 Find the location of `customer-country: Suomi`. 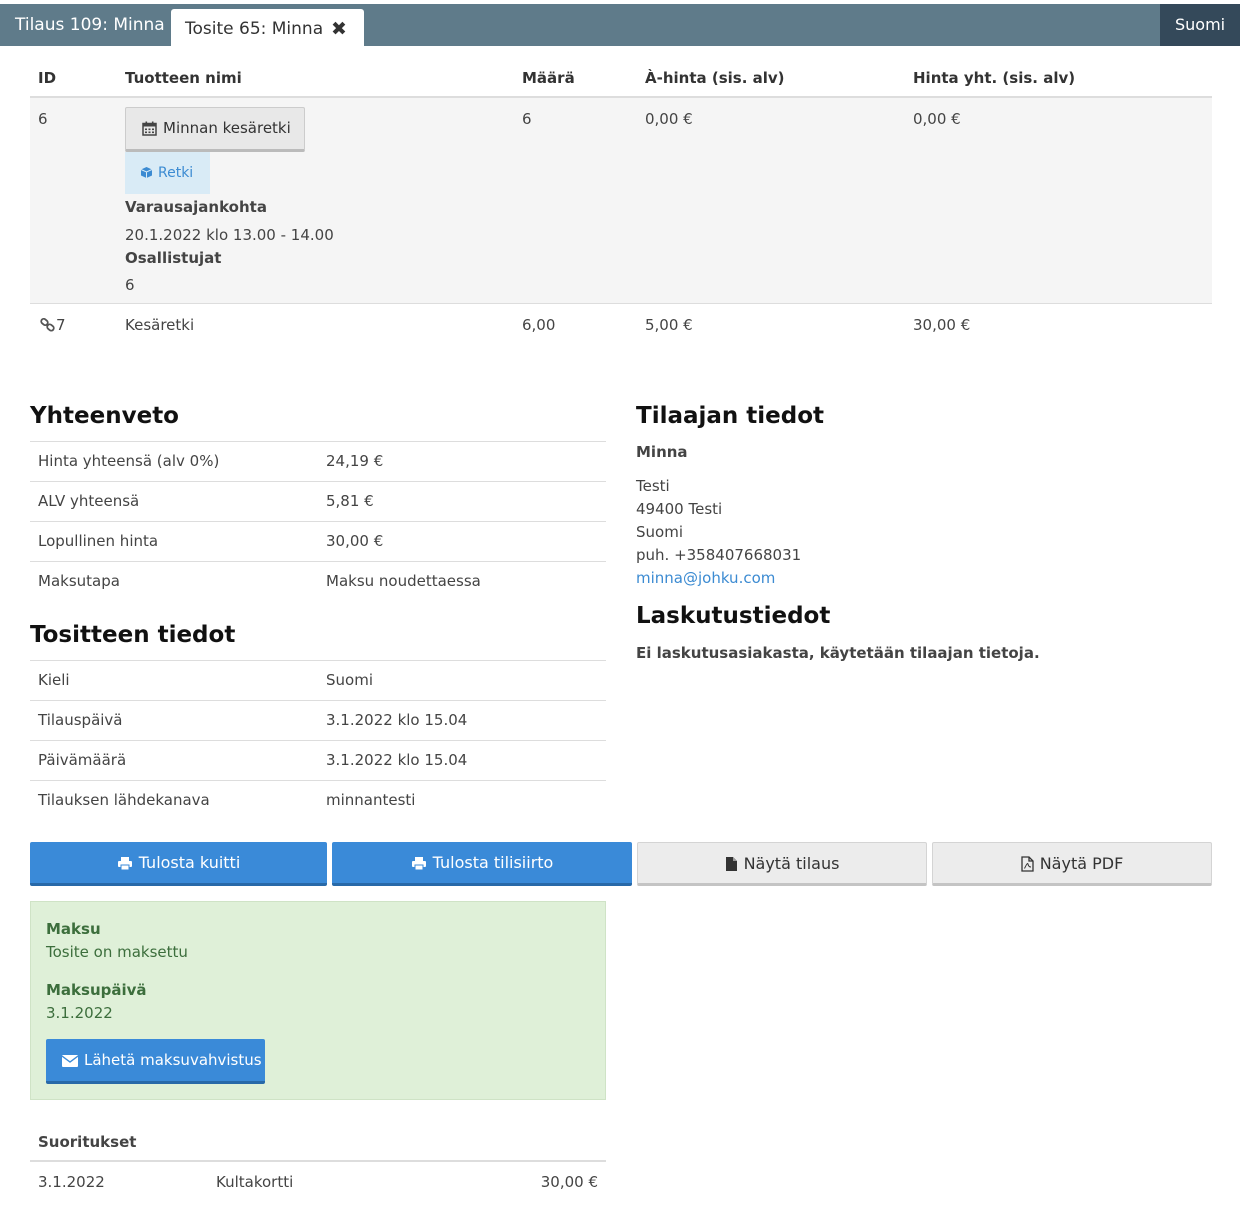

customer-country: Suomi is located at coordinates (659, 532).